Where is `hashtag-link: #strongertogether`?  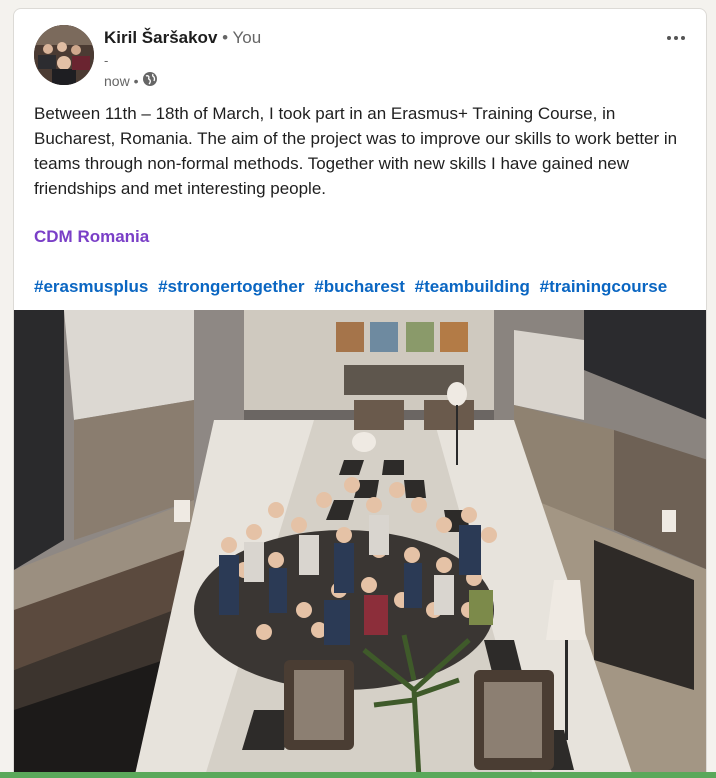
hashtag-link: #strongertogether is located at coordinates (231, 286).